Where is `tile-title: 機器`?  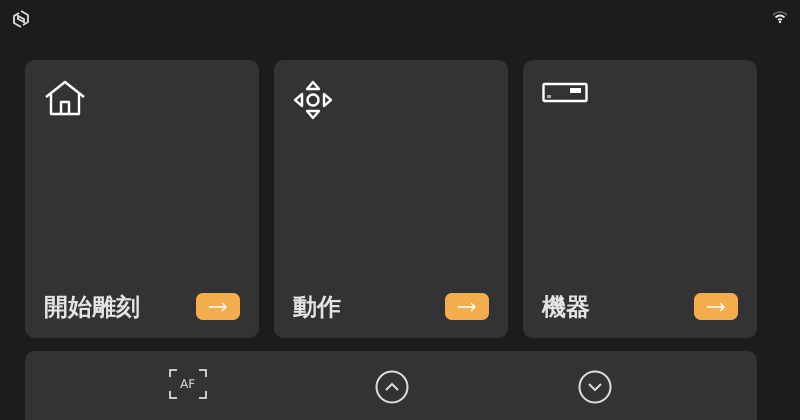 tile-title: 機器 is located at coordinates (566, 306).